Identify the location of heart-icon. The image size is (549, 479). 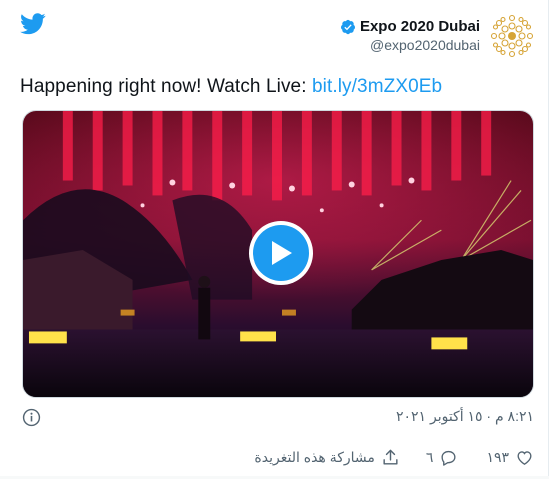
(524, 458).